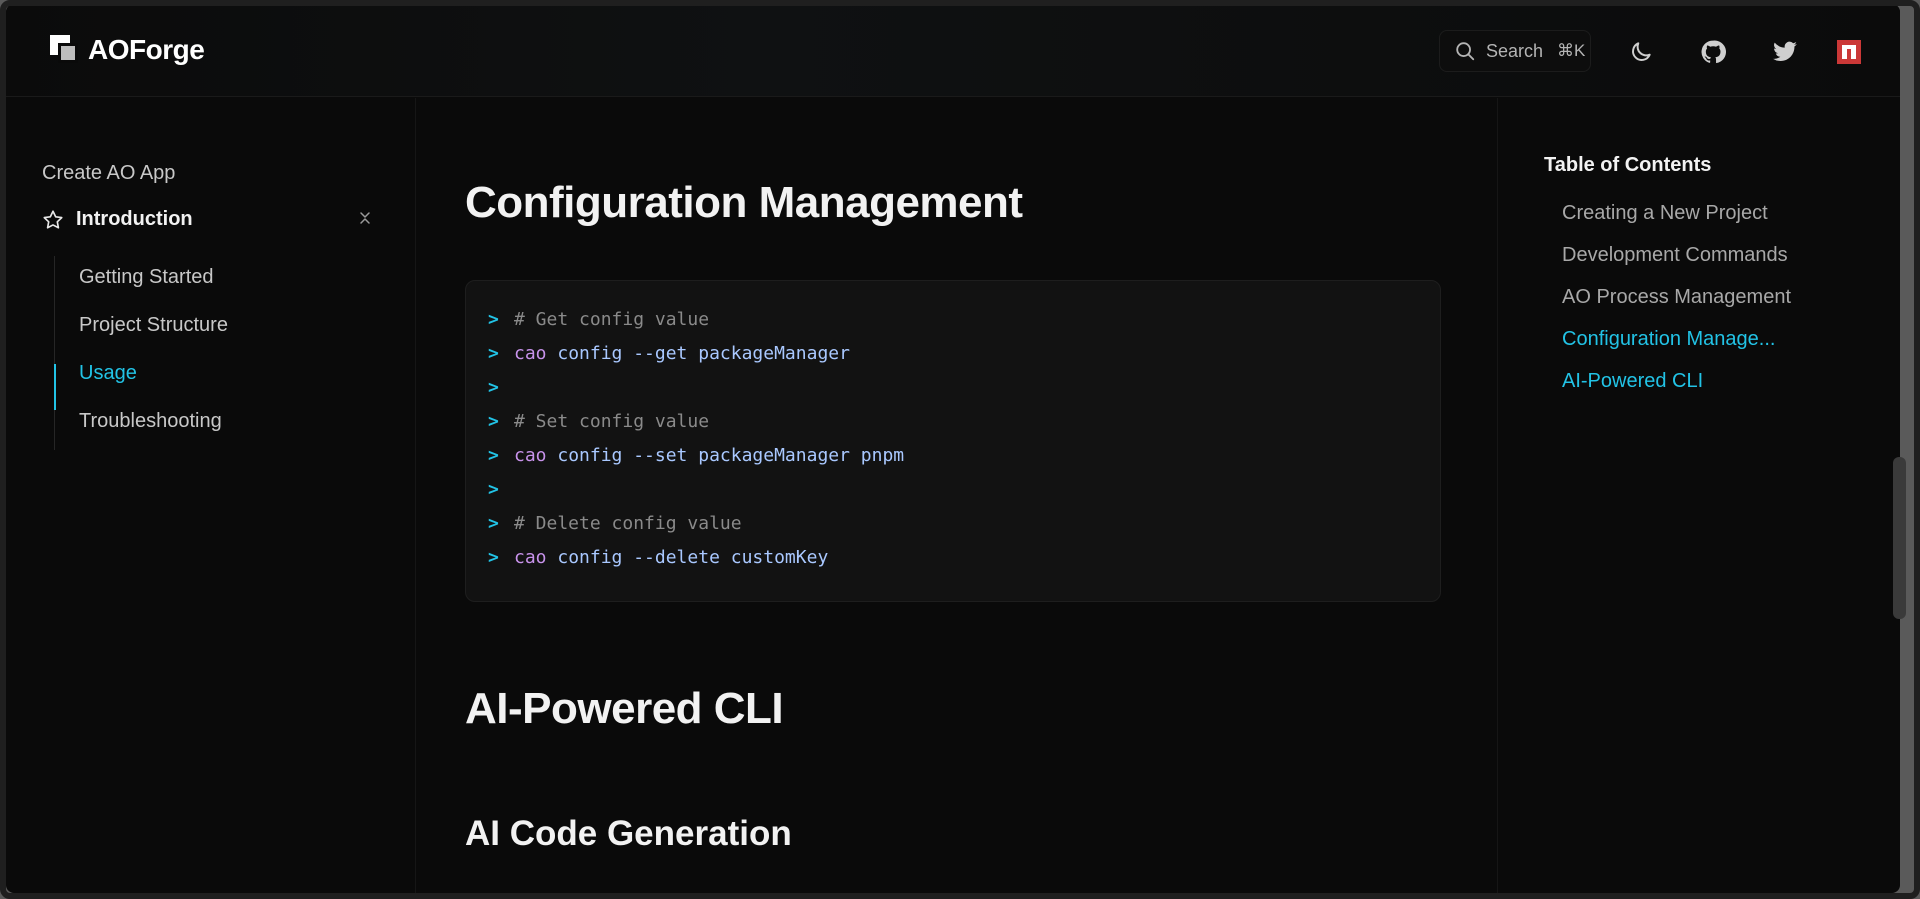 Image resolution: width=1920 pixels, height=899 pixels. I want to click on toc-item-ai-powered-cli: AI-Powered CLI, so click(1632, 381).